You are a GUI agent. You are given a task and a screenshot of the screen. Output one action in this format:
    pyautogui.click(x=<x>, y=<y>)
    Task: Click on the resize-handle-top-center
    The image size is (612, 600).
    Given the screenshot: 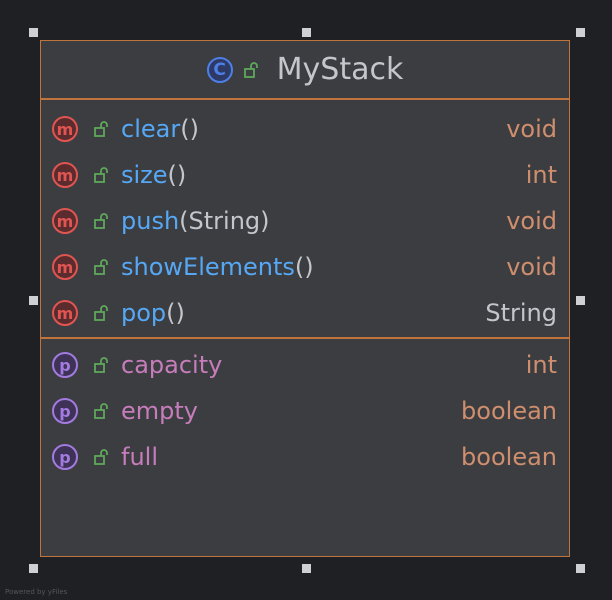 What is the action you would take?
    pyautogui.click(x=306, y=32)
    